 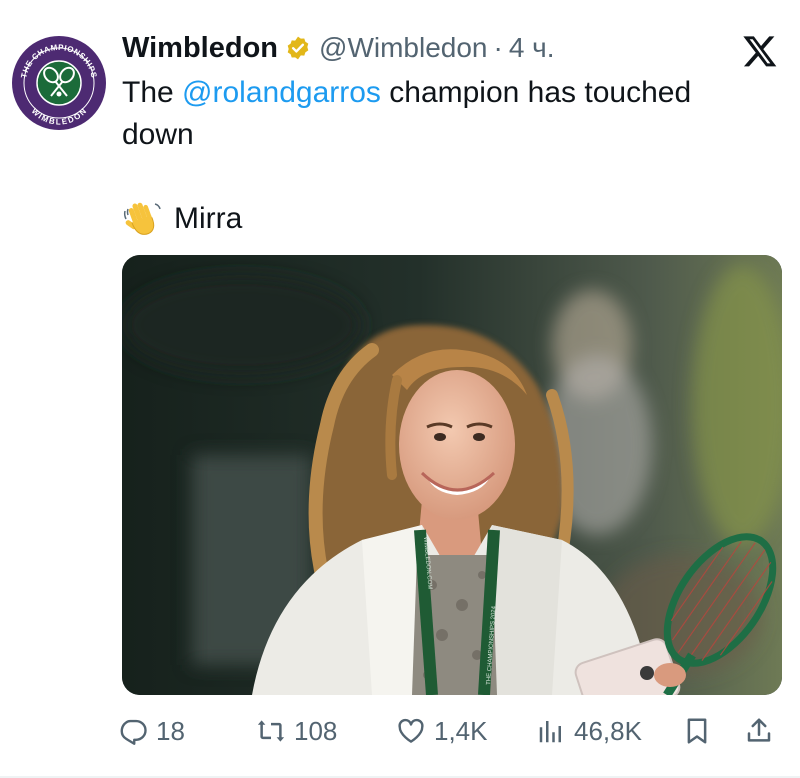 I want to click on like-button: 1,4K, so click(x=442, y=731).